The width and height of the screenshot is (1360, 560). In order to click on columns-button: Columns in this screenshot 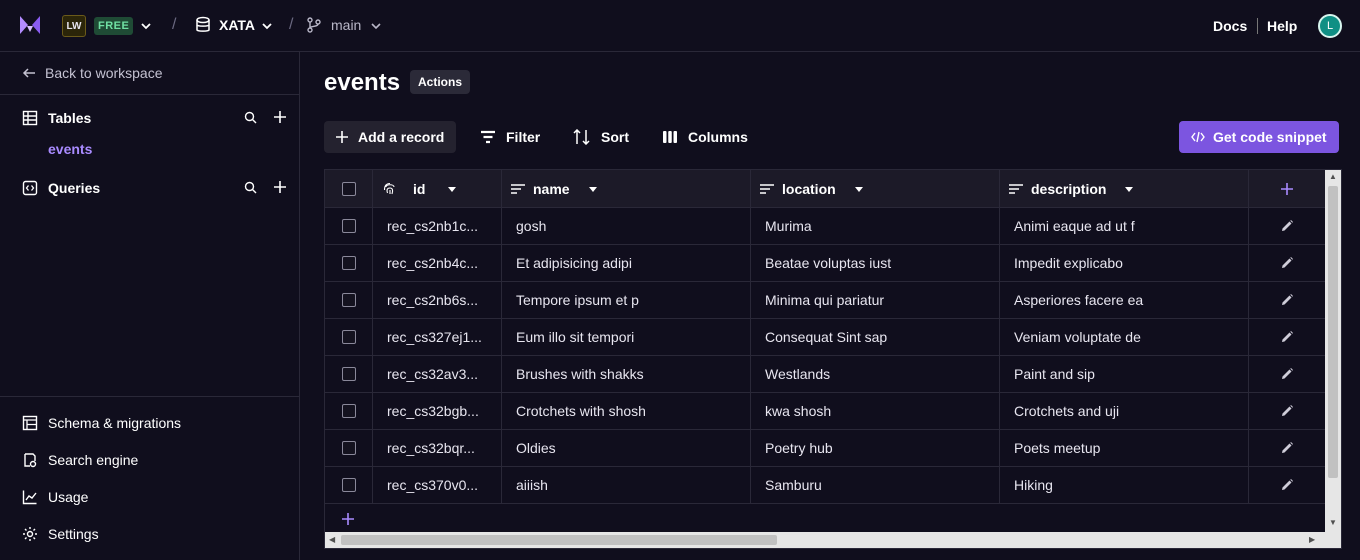, I will do `click(705, 137)`.